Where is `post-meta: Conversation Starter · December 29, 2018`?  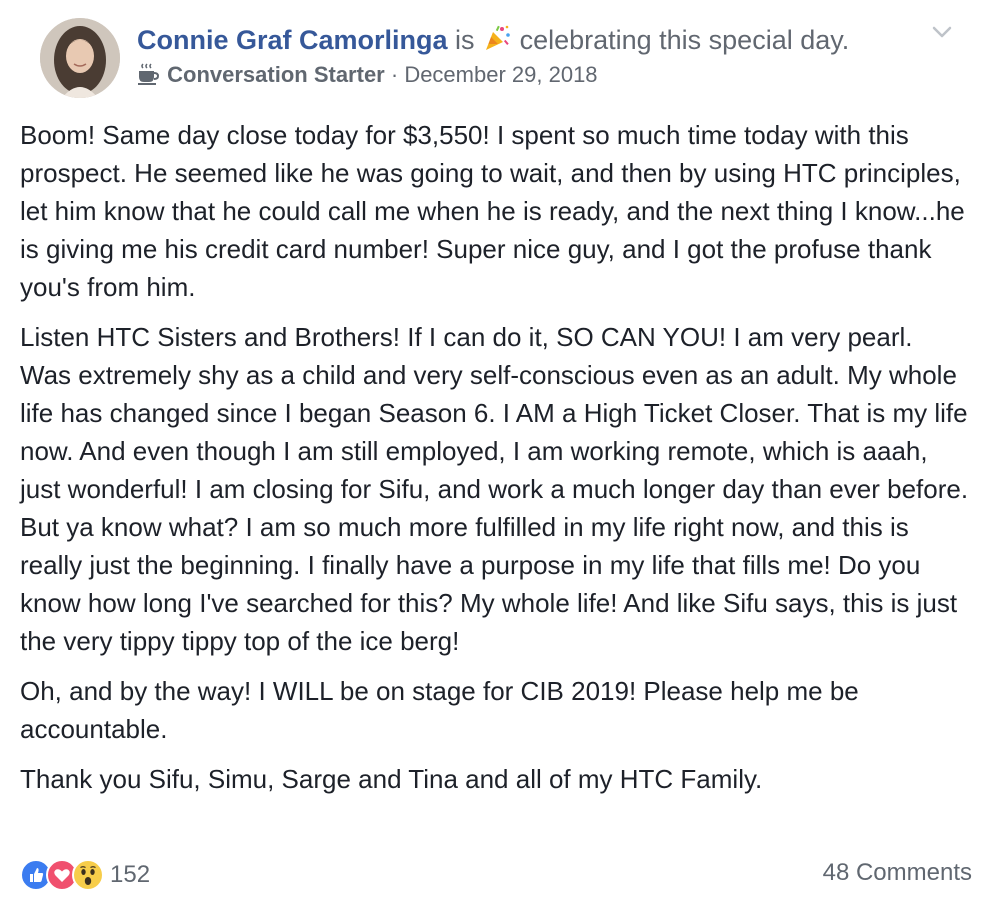 post-meta: Conversation Starter · December 29, 2018 is located at coordinates (524, 75).